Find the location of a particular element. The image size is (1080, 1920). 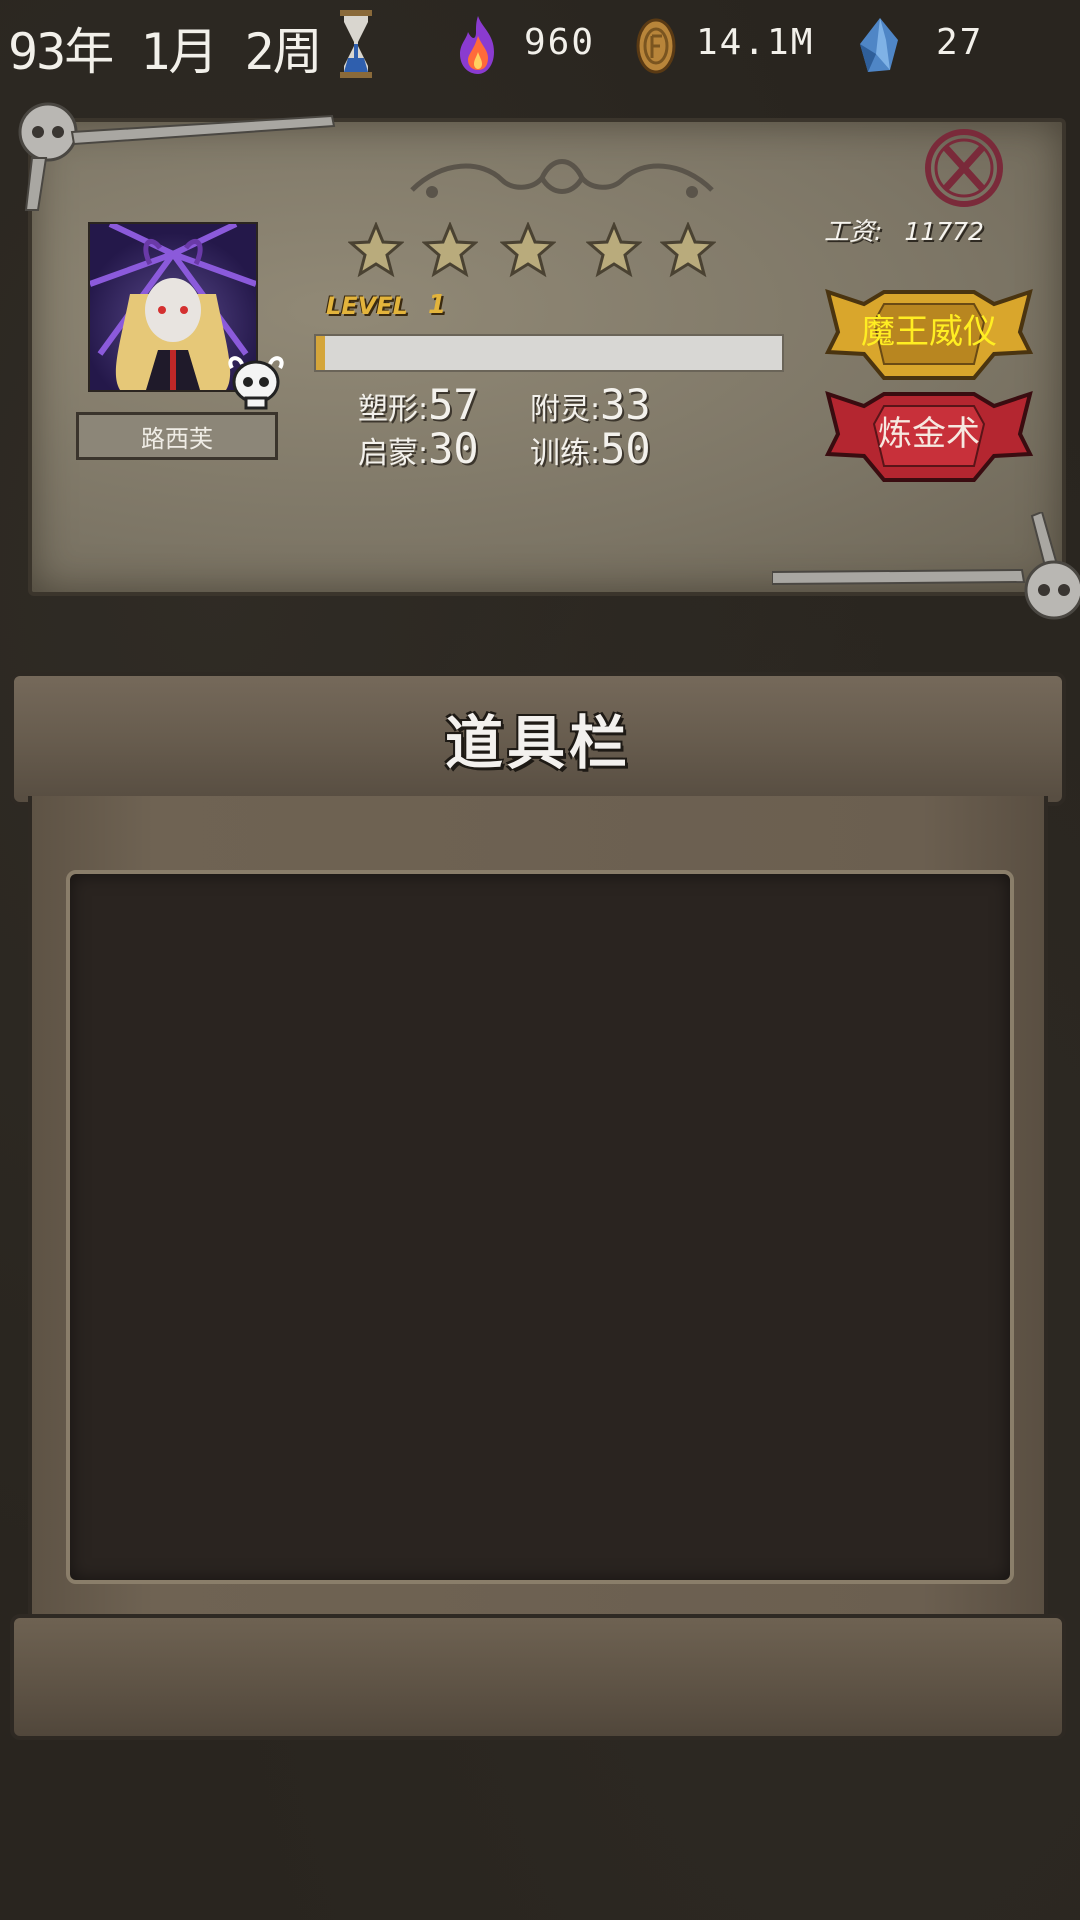

stat-label: 训练: is located at coordinates (565, 453).